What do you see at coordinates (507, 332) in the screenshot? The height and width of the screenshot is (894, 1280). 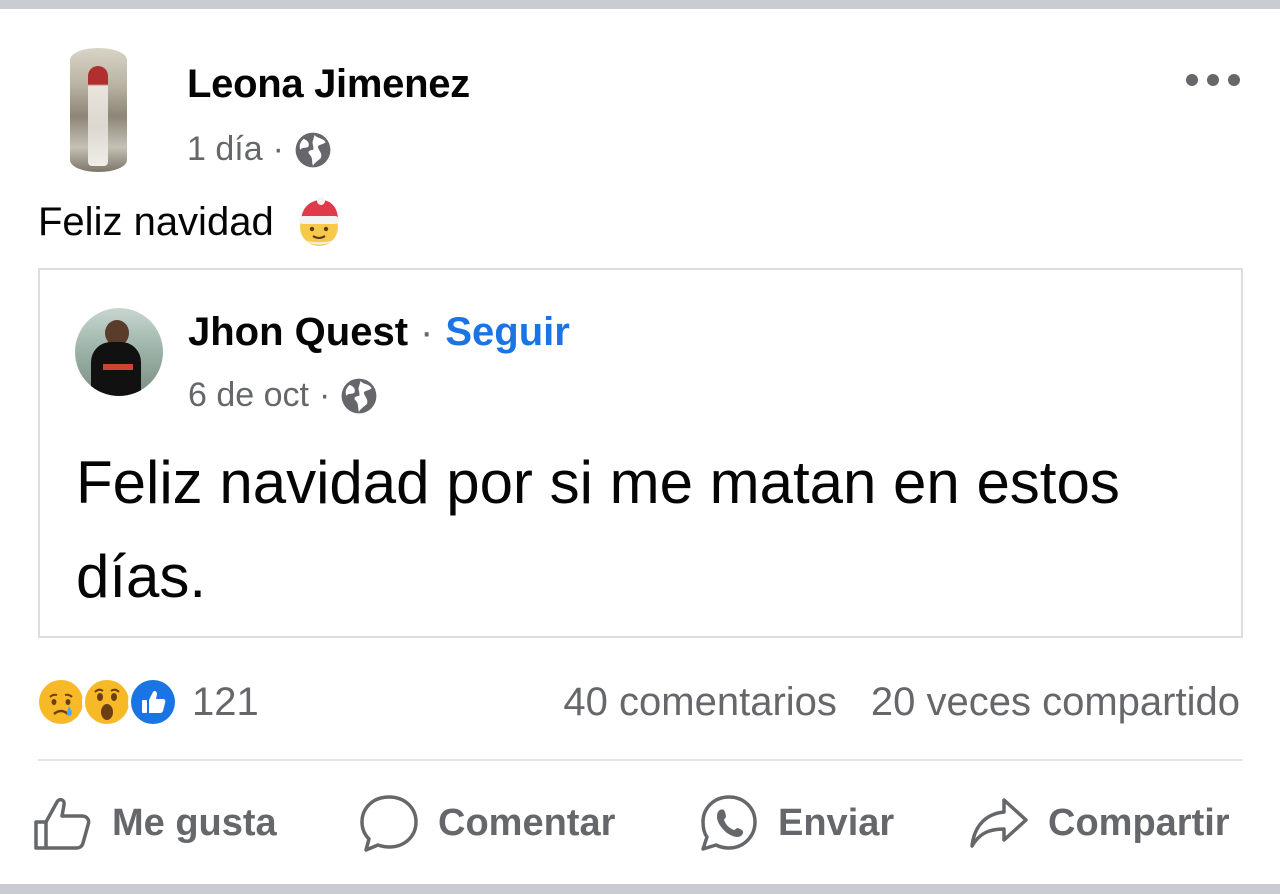 I see `follow-button: Seguir` at bounding box center [507, 332].